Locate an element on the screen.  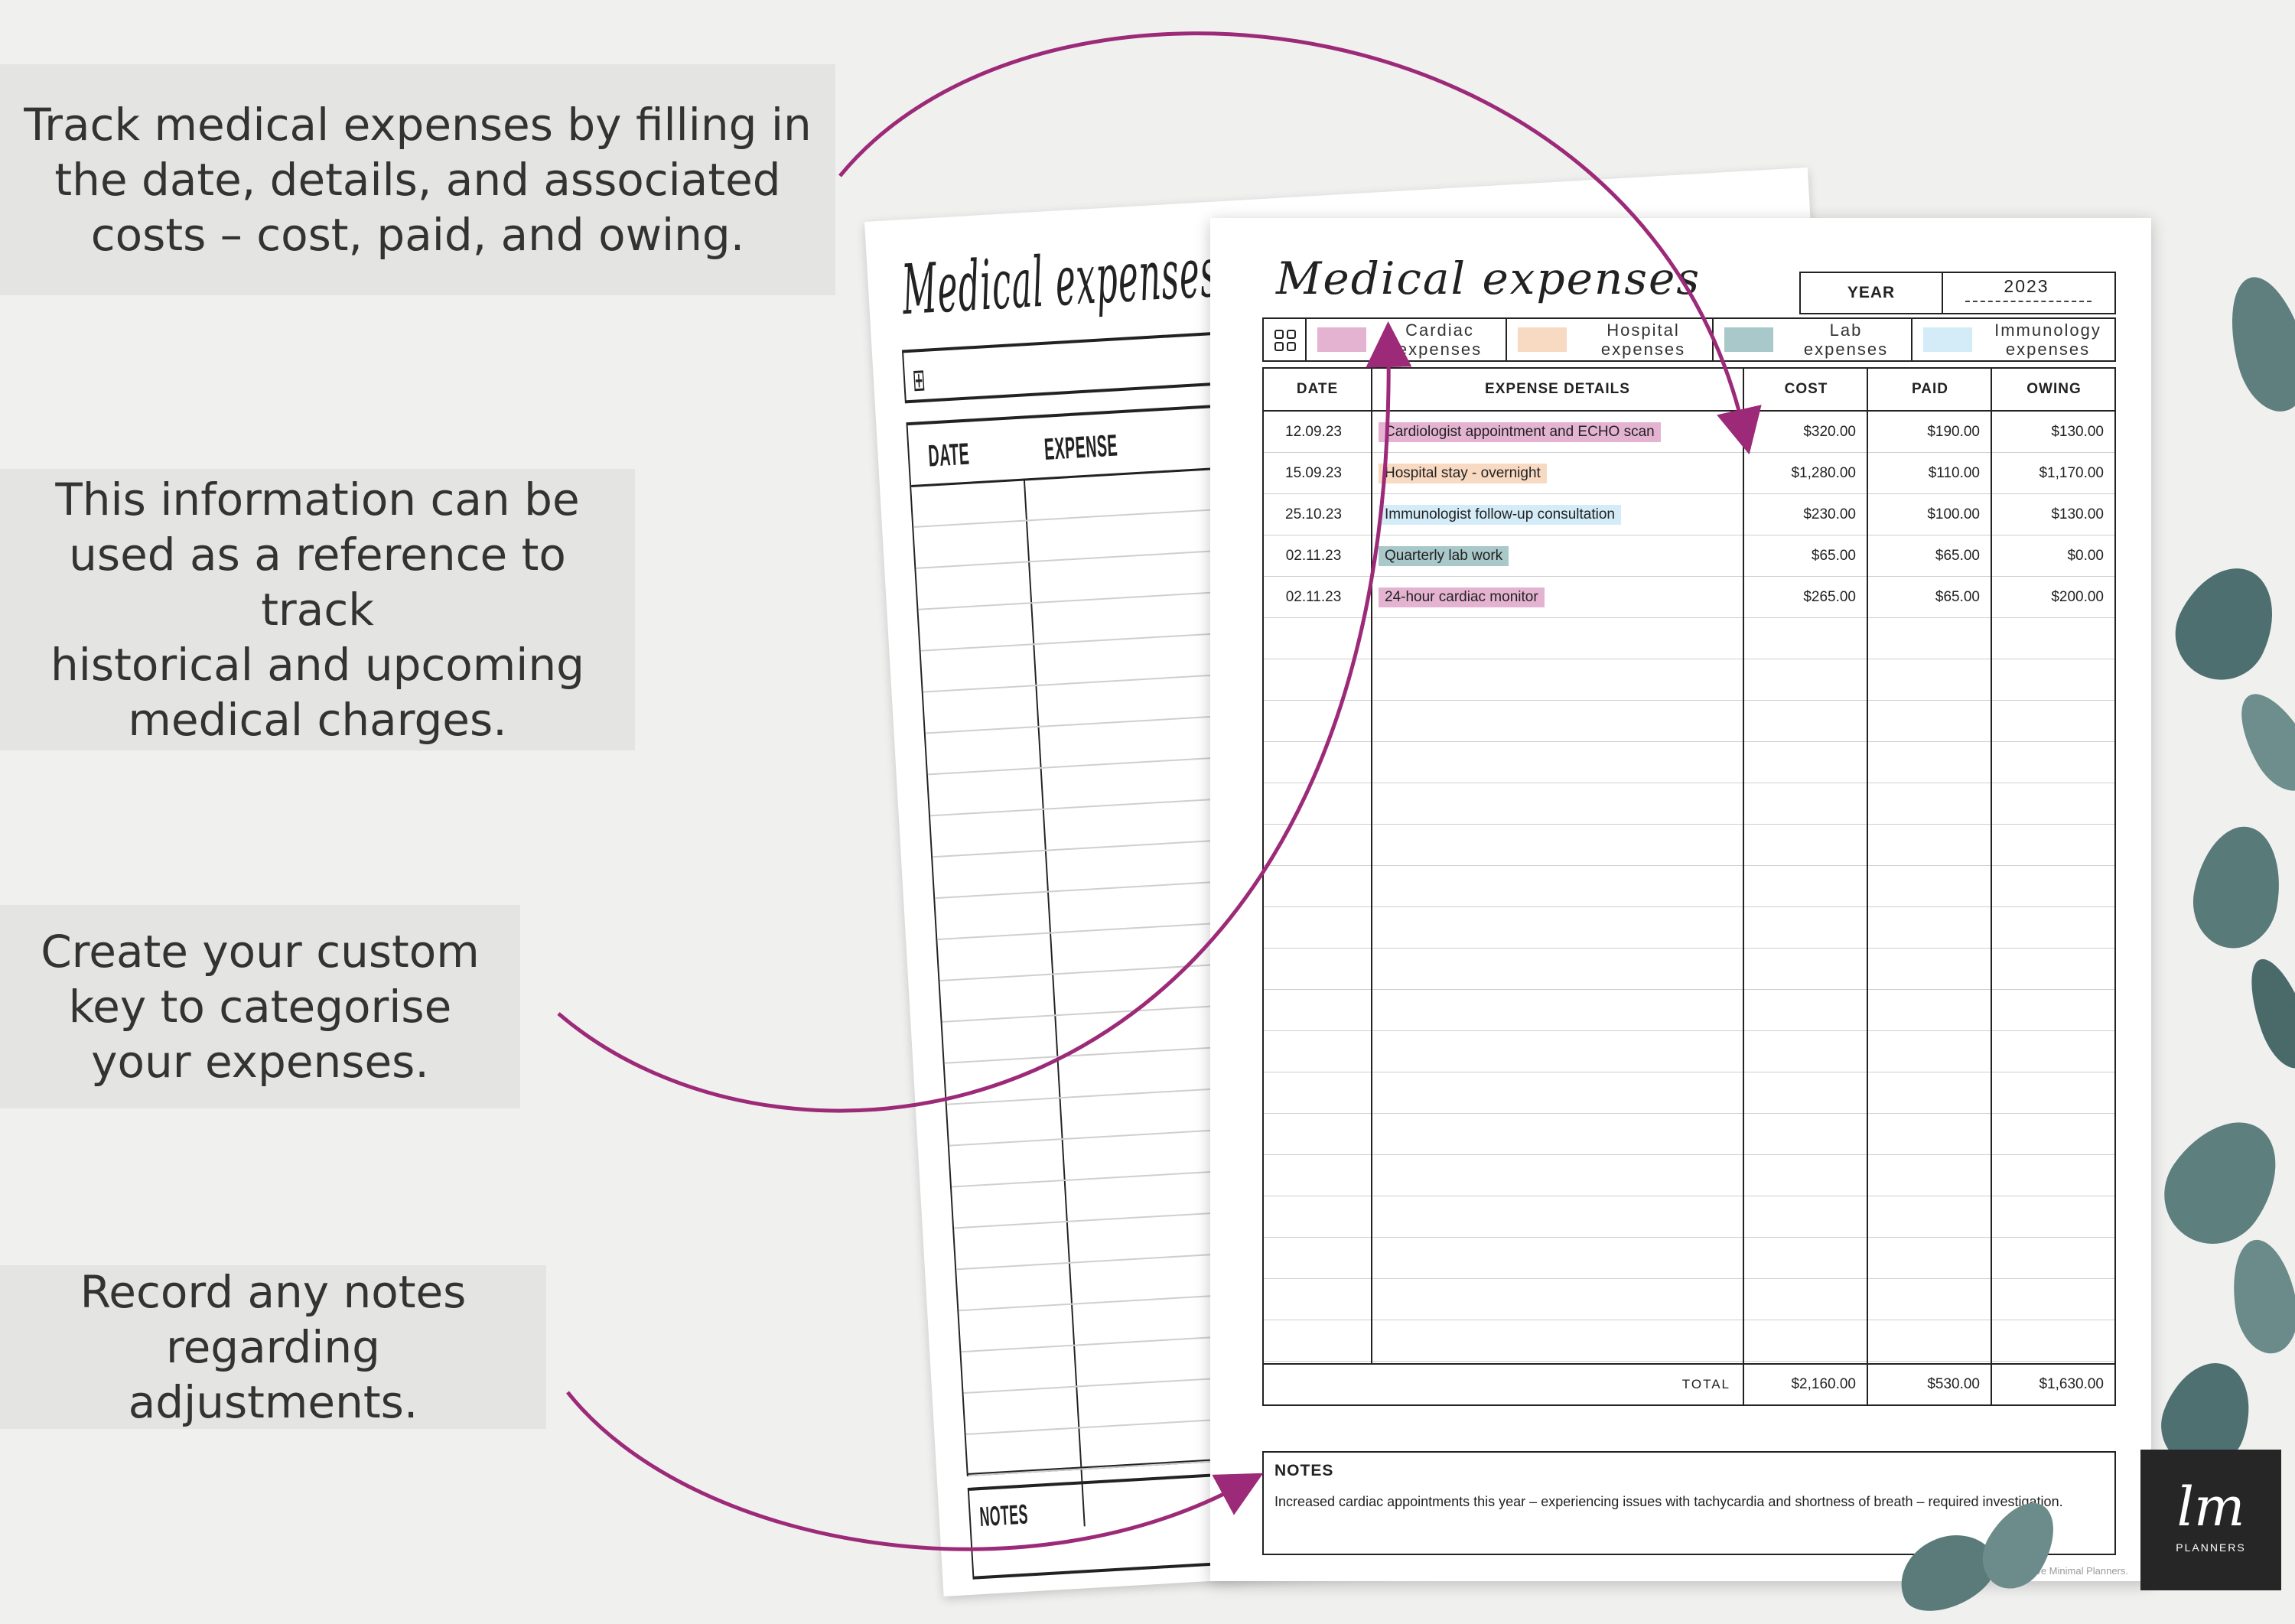
arrow-to-notes is located at coordinates (915, 1471).